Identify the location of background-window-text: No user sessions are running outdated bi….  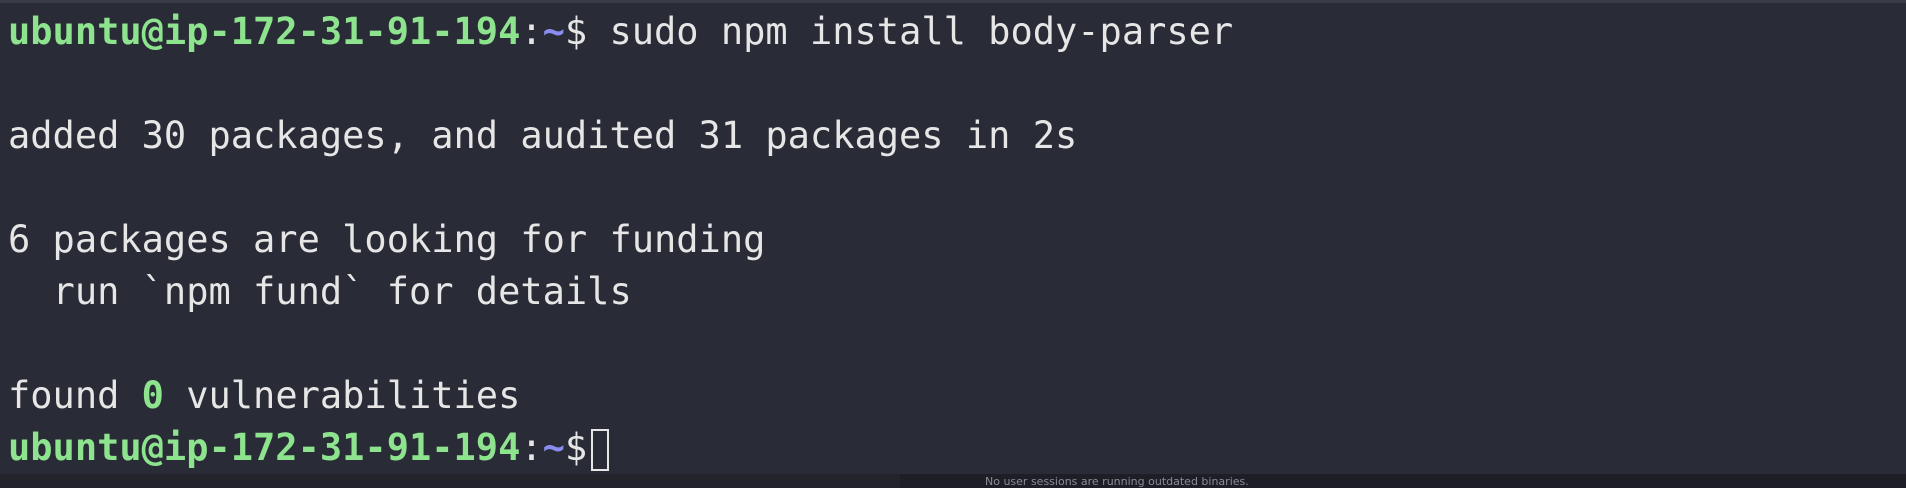
(1117, 481).